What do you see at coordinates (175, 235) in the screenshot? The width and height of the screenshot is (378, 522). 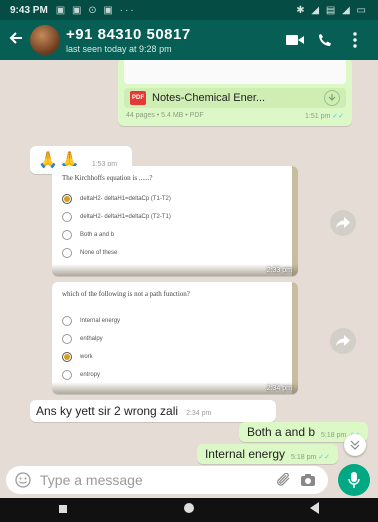 I see `poll-option: Both a and b` at bounding box center [175, 235].